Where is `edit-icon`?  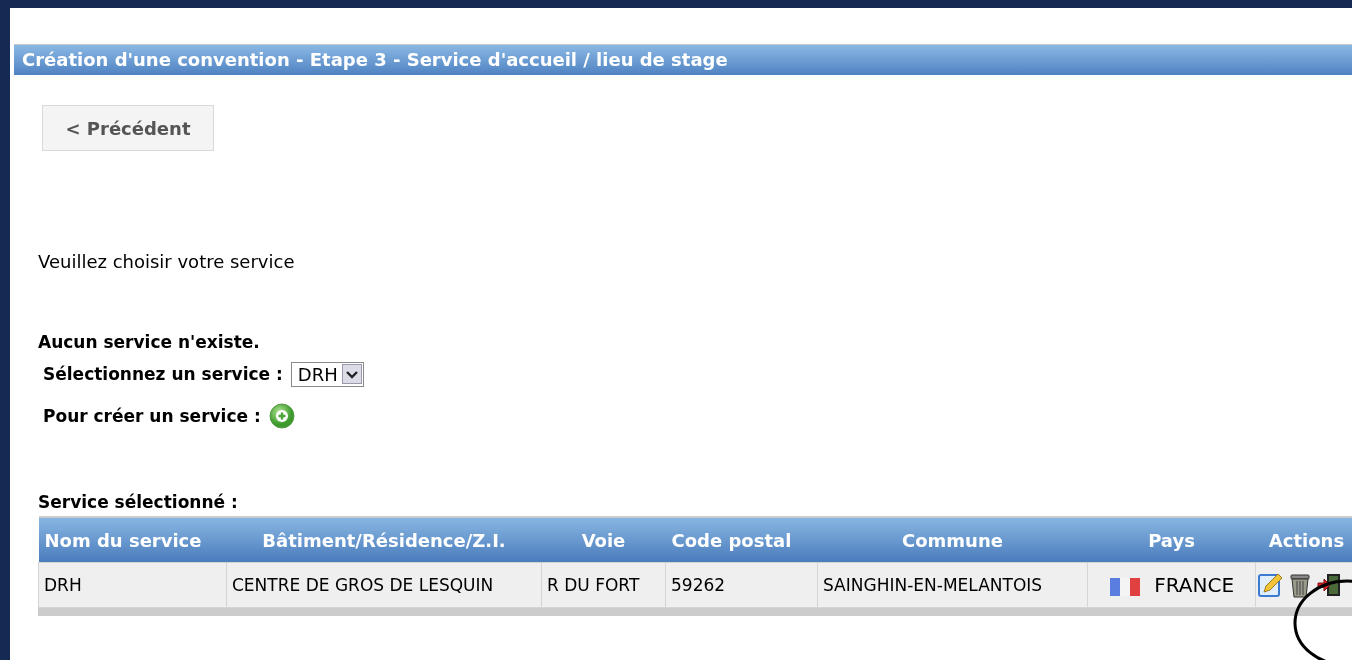 edit-icon is located at coordinates (1271, 585).